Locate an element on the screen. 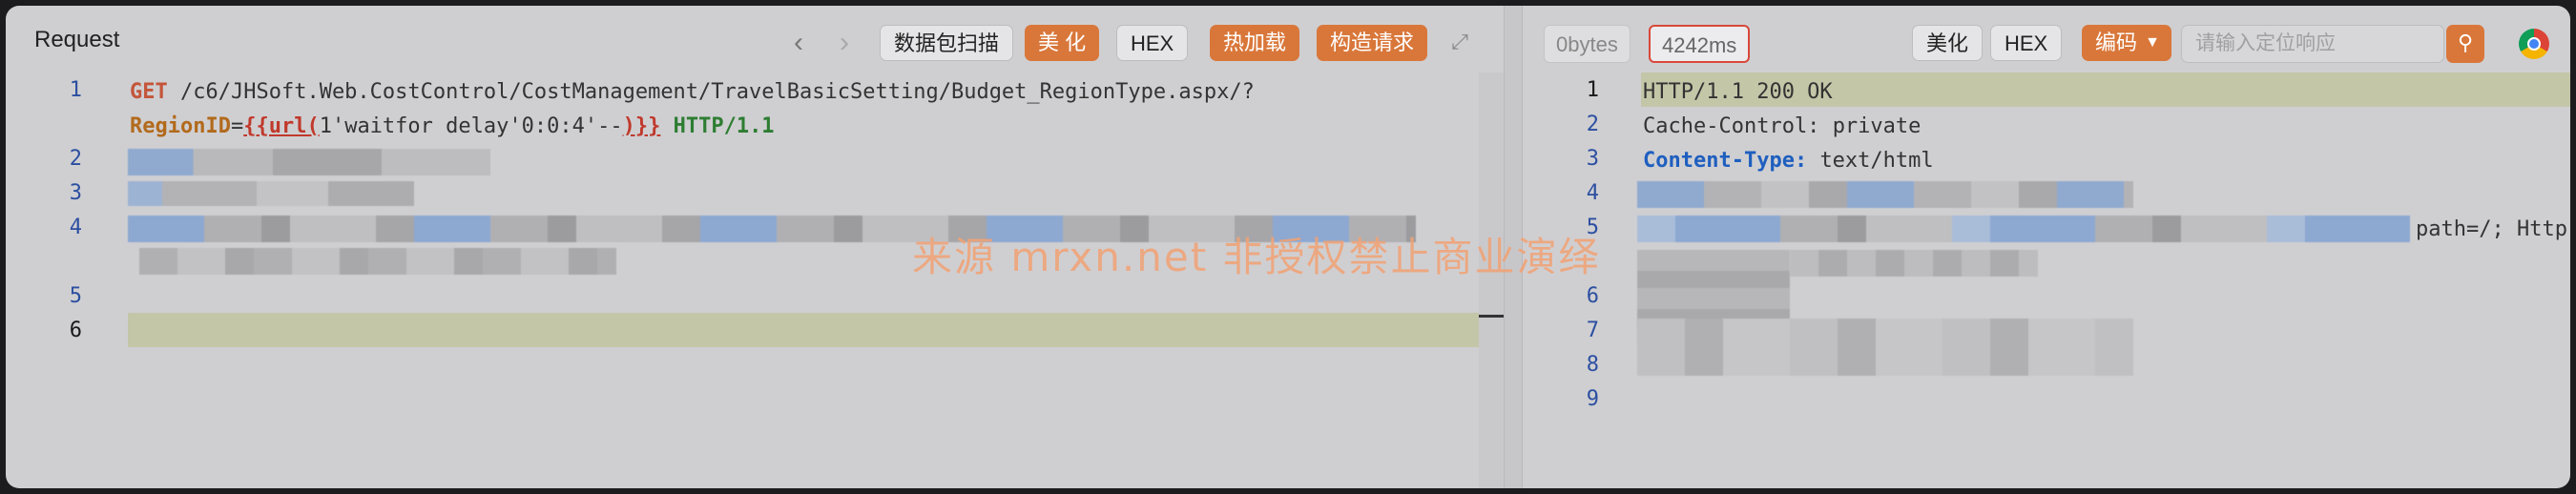 This screenshot has height=494, width=2576. header-value: text/html is located at coordinates (1876, 161).